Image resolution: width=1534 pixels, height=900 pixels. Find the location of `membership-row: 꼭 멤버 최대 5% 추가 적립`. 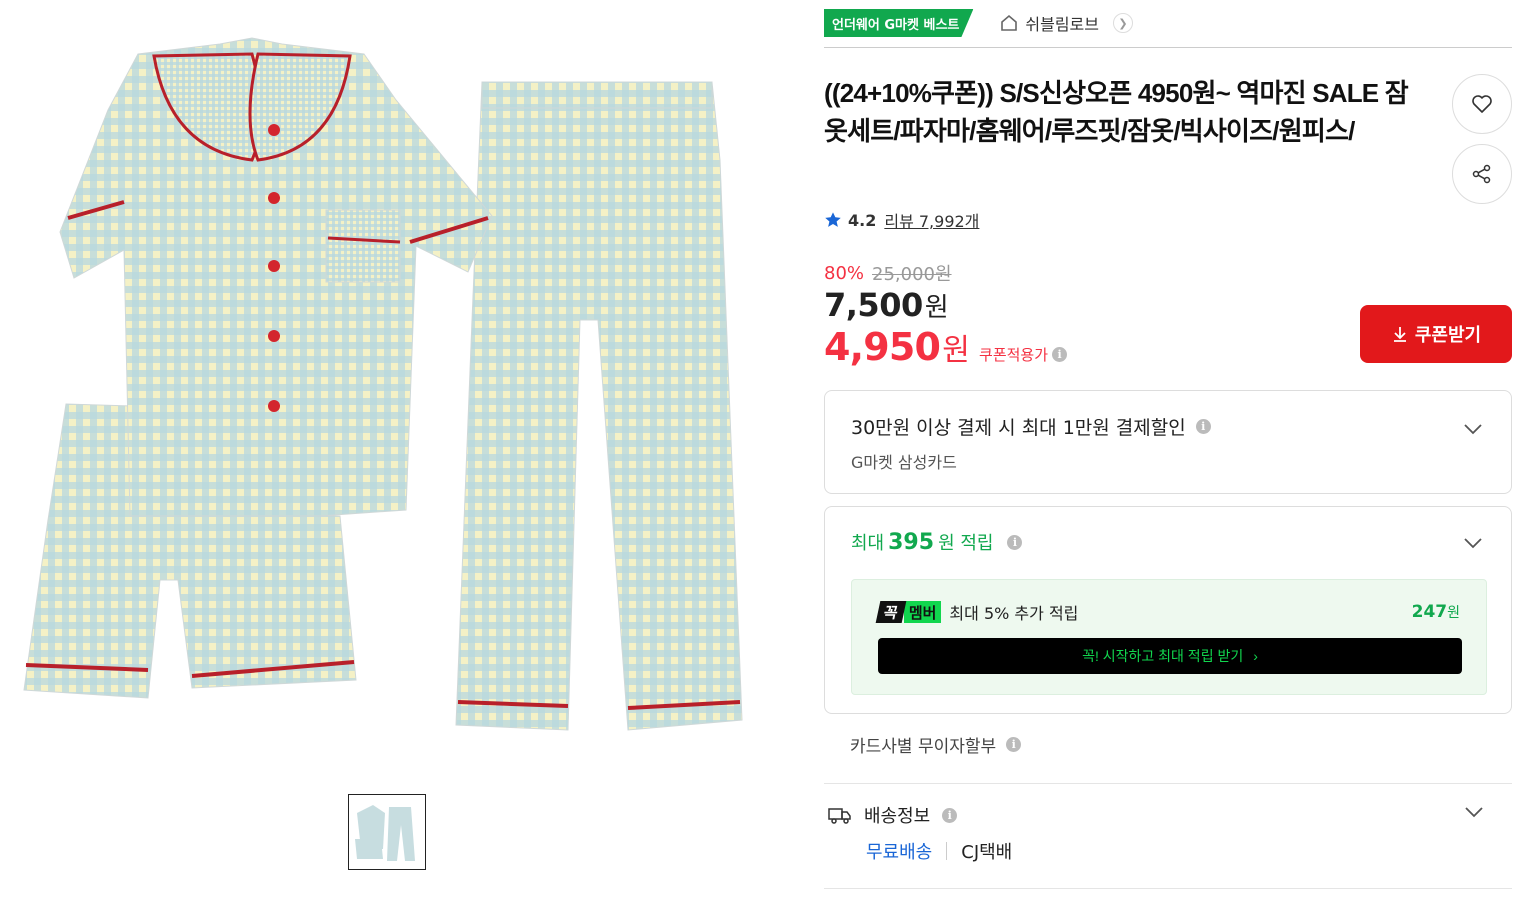

membership-row: 꼭 멤버 최대 5% 추가 적립 is located at coordinates (977, 612).